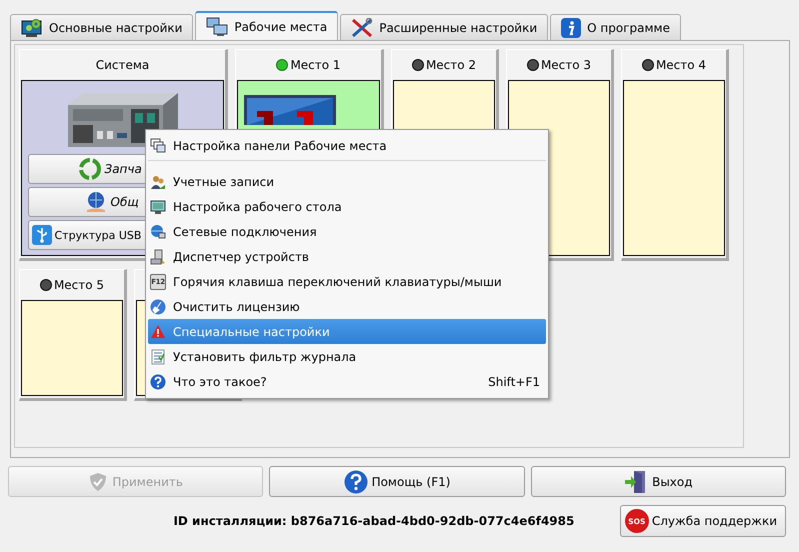 This screenshot has width=799, height=552. I want to click on installation-id: ID инсталляции: b876a716-abad-4bd0-92db-077c4e6f4985, so click(374, 521).